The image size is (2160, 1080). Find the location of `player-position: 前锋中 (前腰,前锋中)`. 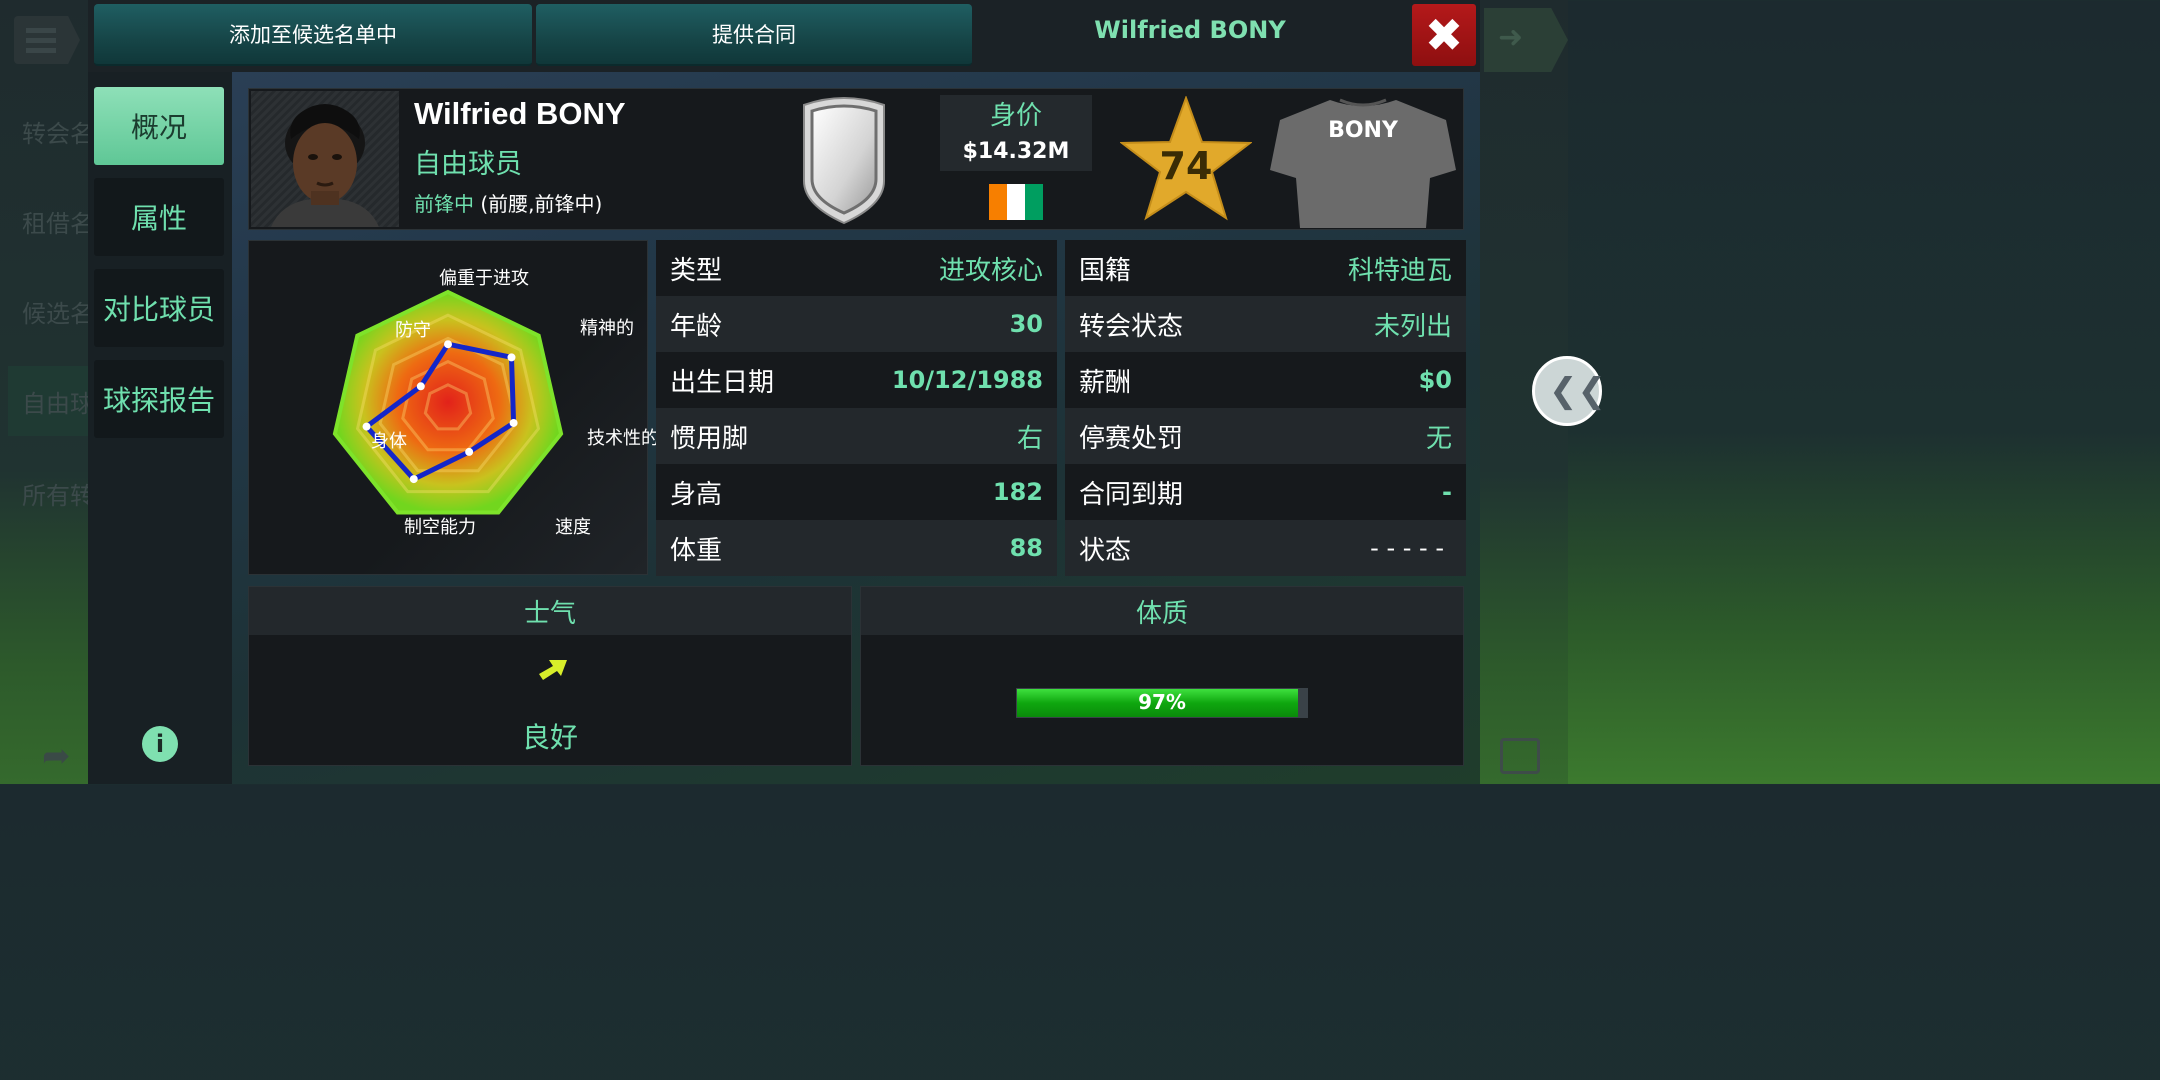

player-position: 前锋中 (前腰,前锋中) is located at coordinates (508, 202).